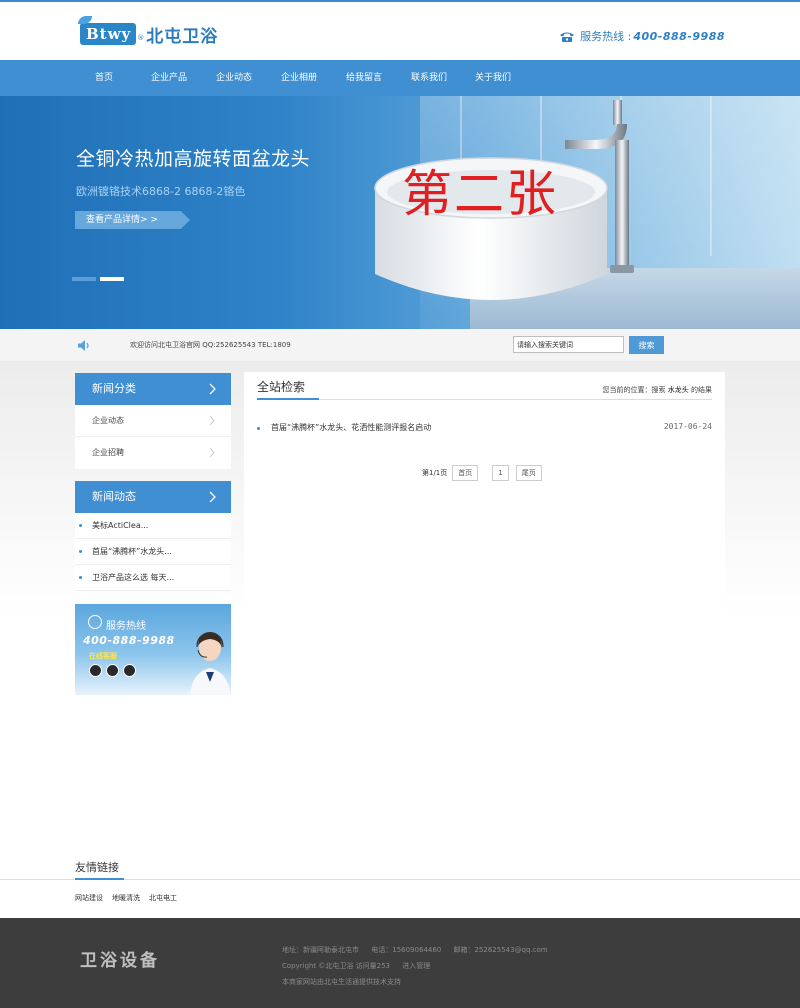  What do you see at coordinates (129, 640) in the screenshot?
I see `service-number: 400-888-9988` at bounding box center [129, 640].